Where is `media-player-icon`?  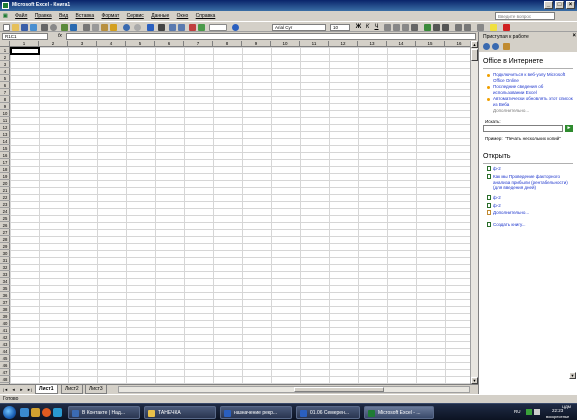
media-player-icon is located at coordinates (46, 412).